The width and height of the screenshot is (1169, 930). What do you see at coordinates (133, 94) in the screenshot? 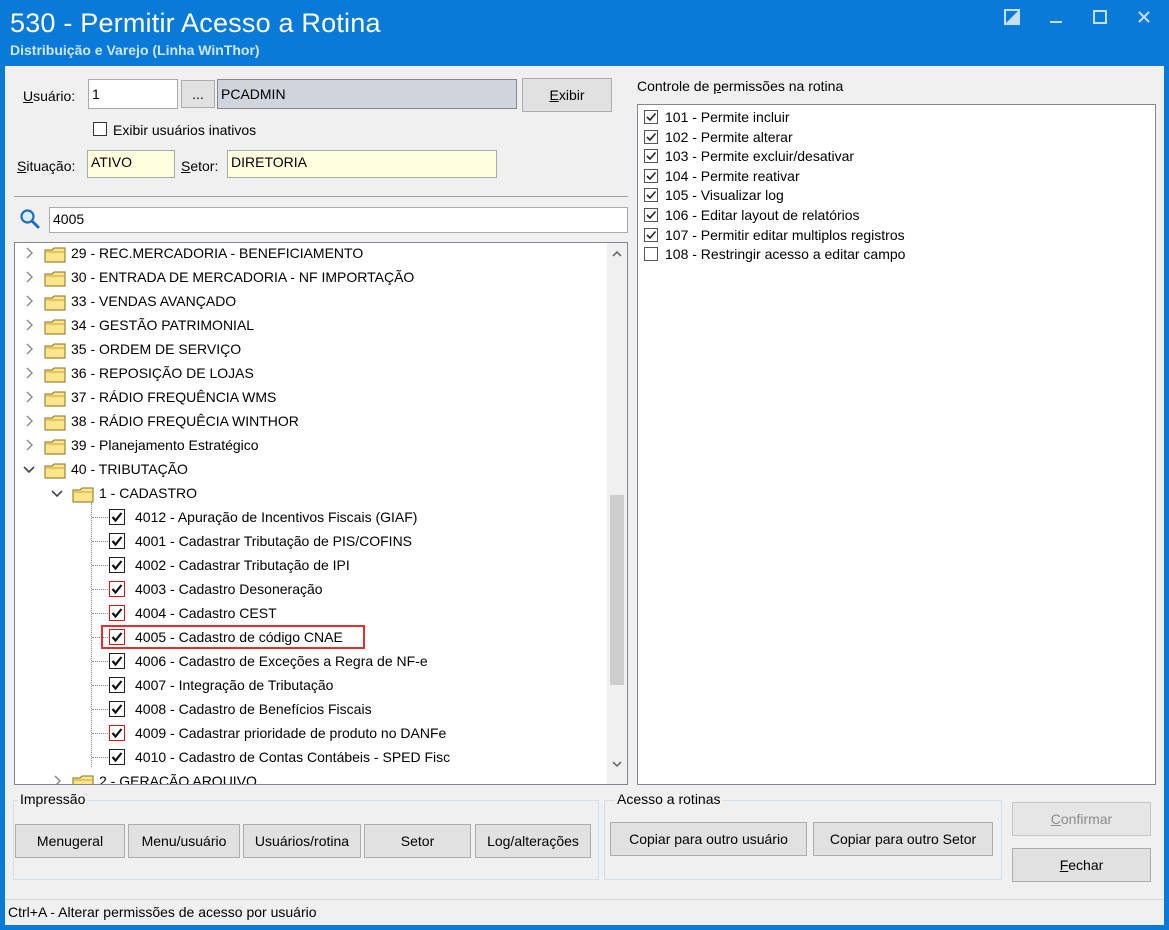
I see `usuario-code-input: 1` at bounding box center [133, 94].